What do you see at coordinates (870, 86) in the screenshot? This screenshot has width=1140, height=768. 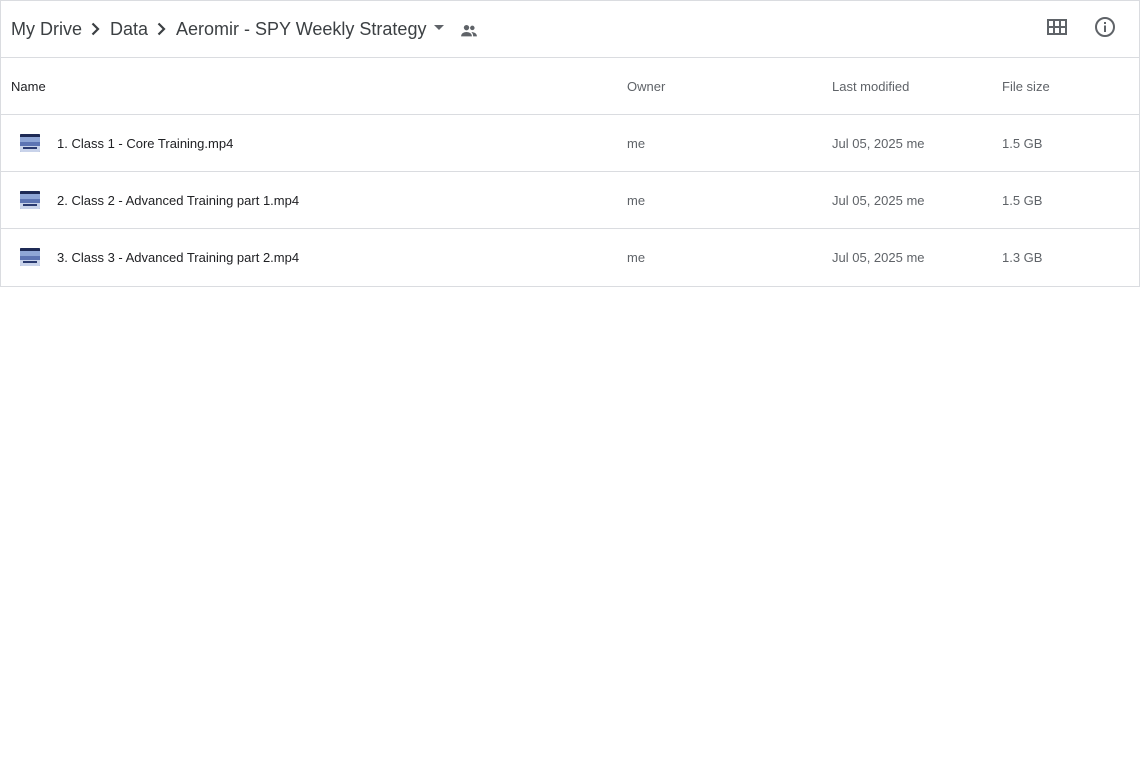 I see `column-header-last-modified: Last modified` at bounding box center [870, 86].